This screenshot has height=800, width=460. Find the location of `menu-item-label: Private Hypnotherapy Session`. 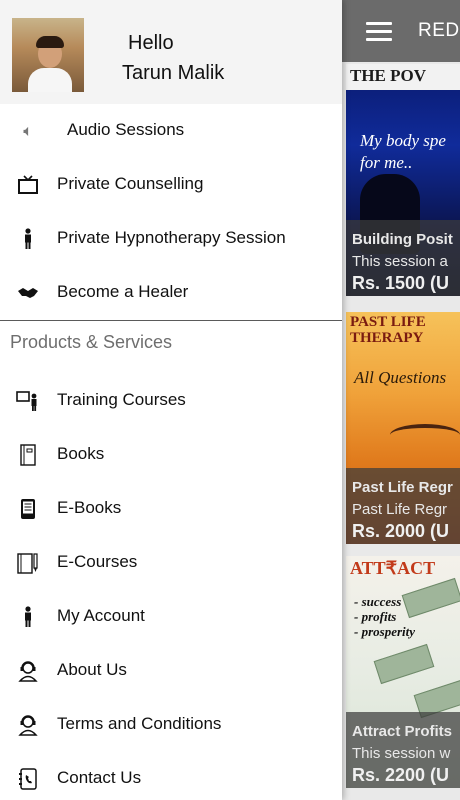

menu-item-label: Private Hypnotherapy Session is located at coordinates (171, 237).